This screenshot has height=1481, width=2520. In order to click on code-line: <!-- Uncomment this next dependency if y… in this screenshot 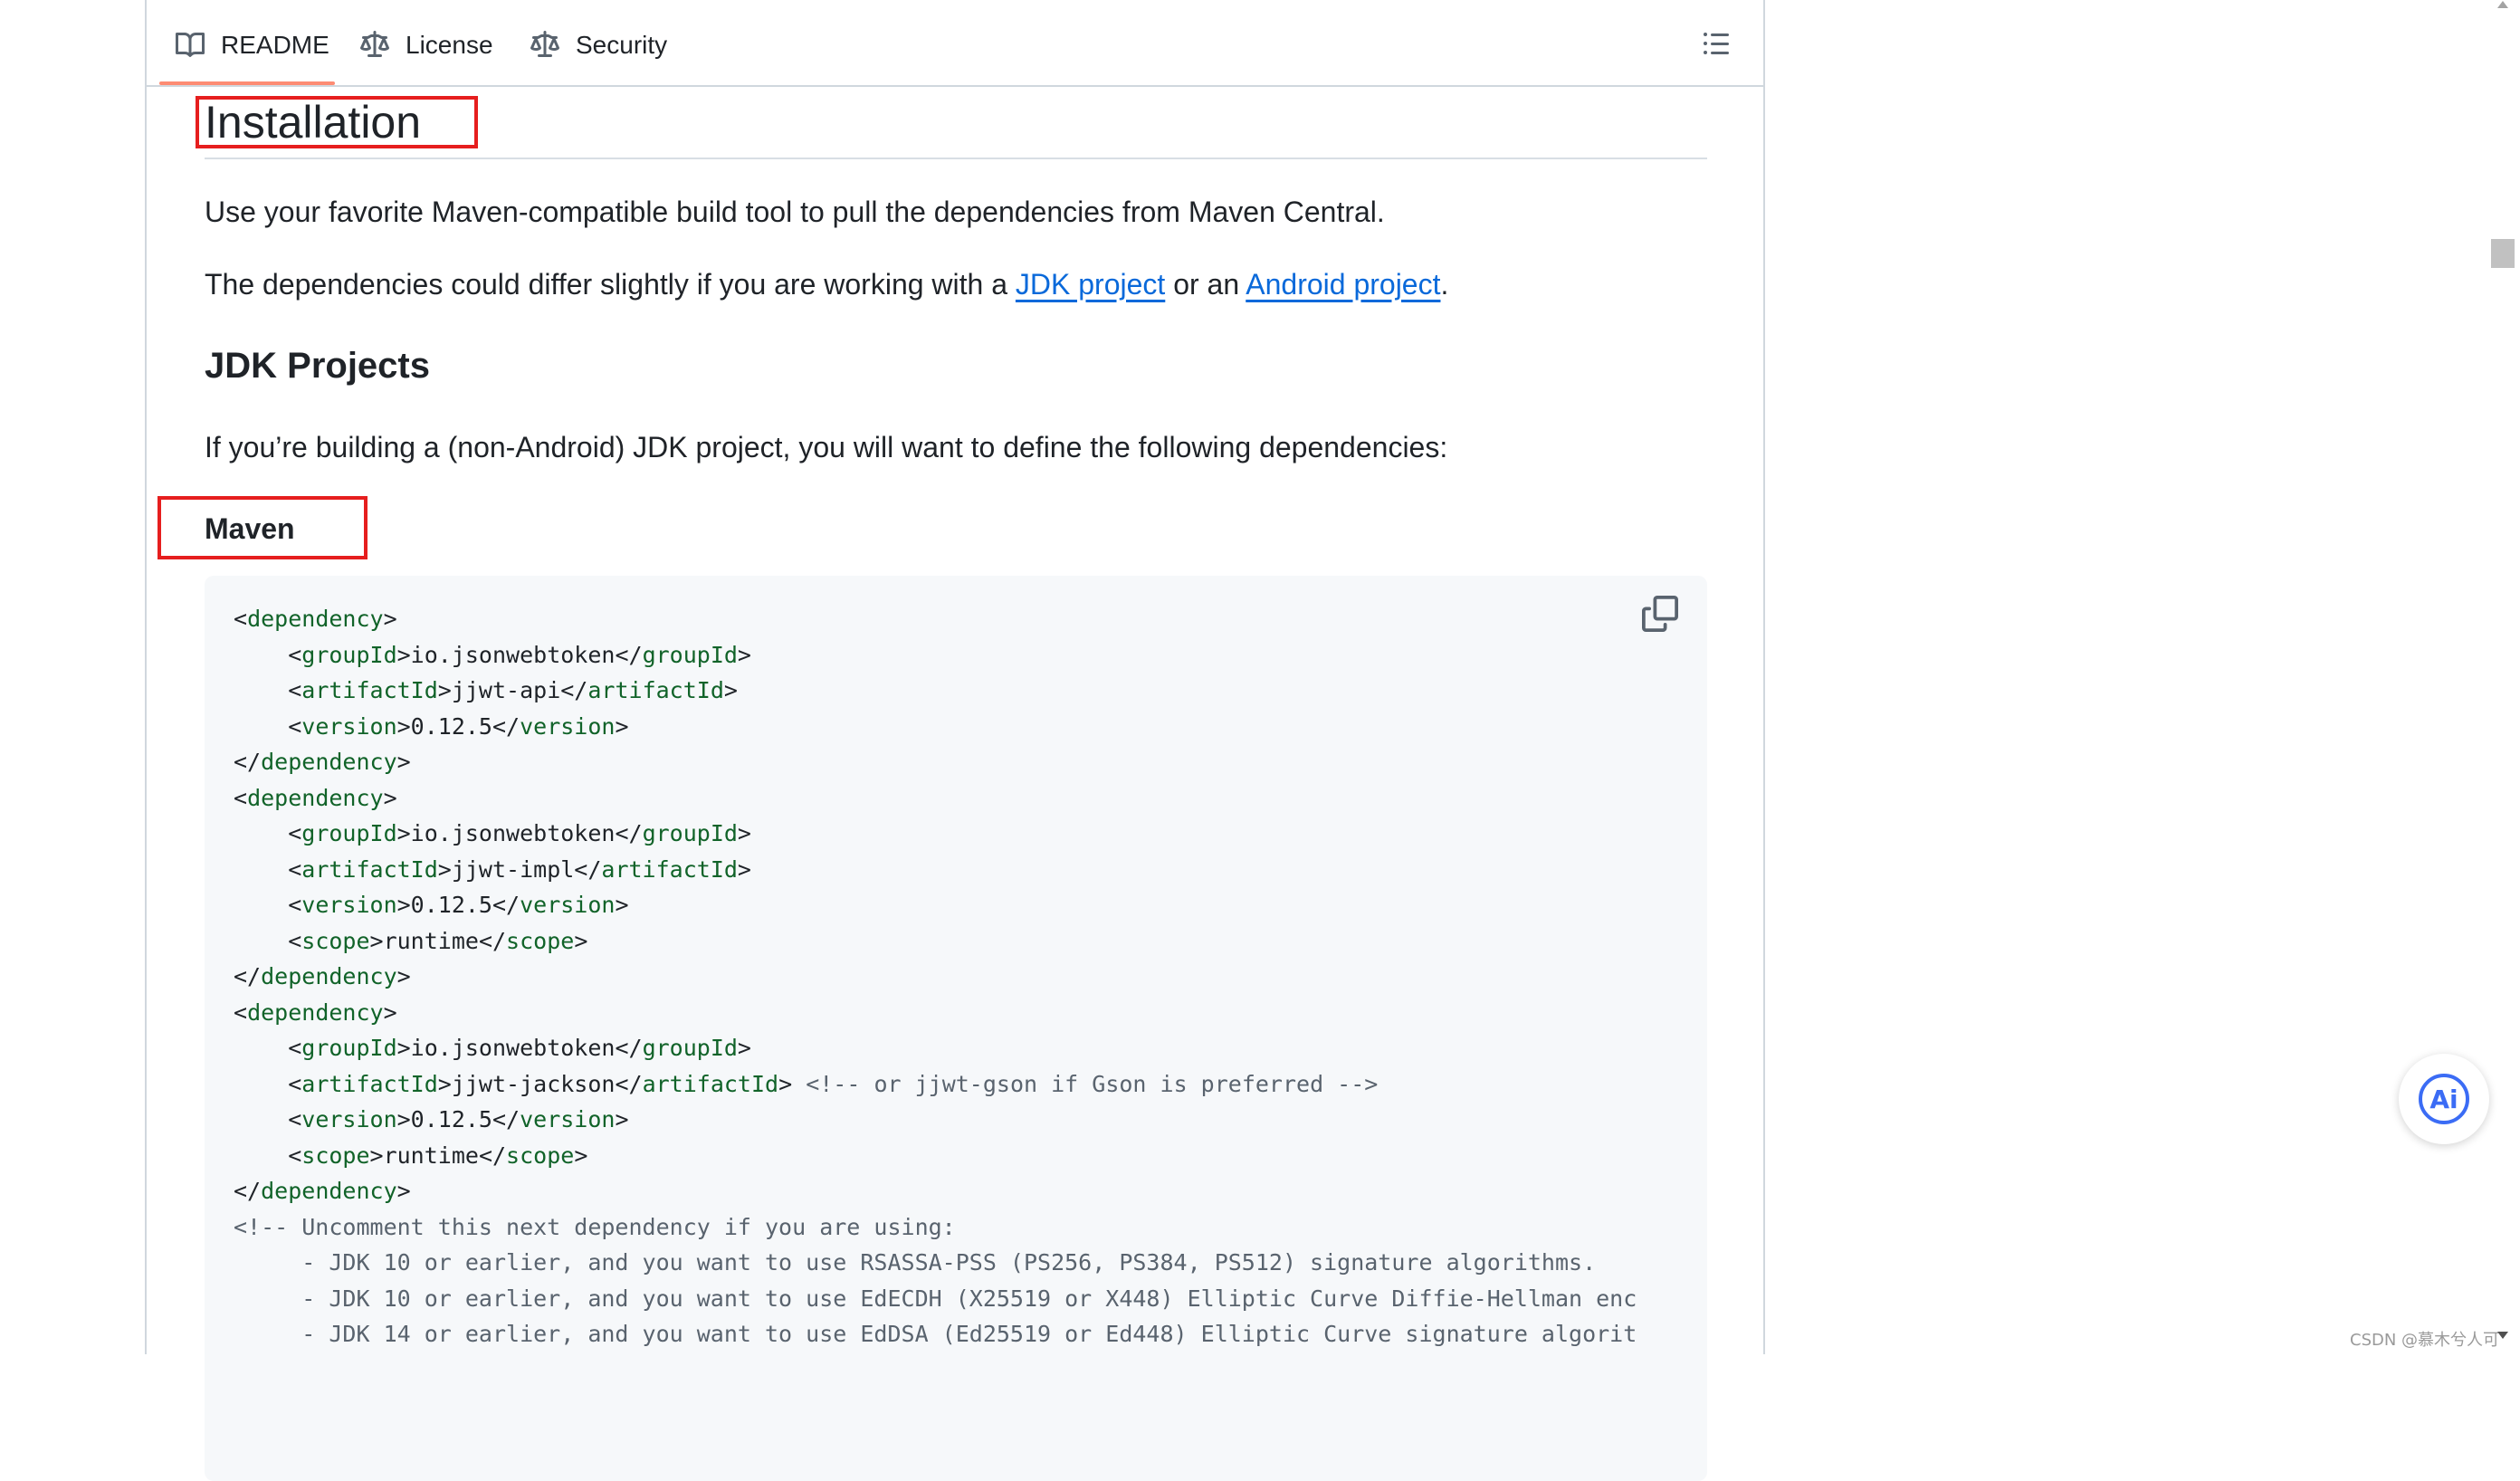, I will do `click(595, 1227)`.